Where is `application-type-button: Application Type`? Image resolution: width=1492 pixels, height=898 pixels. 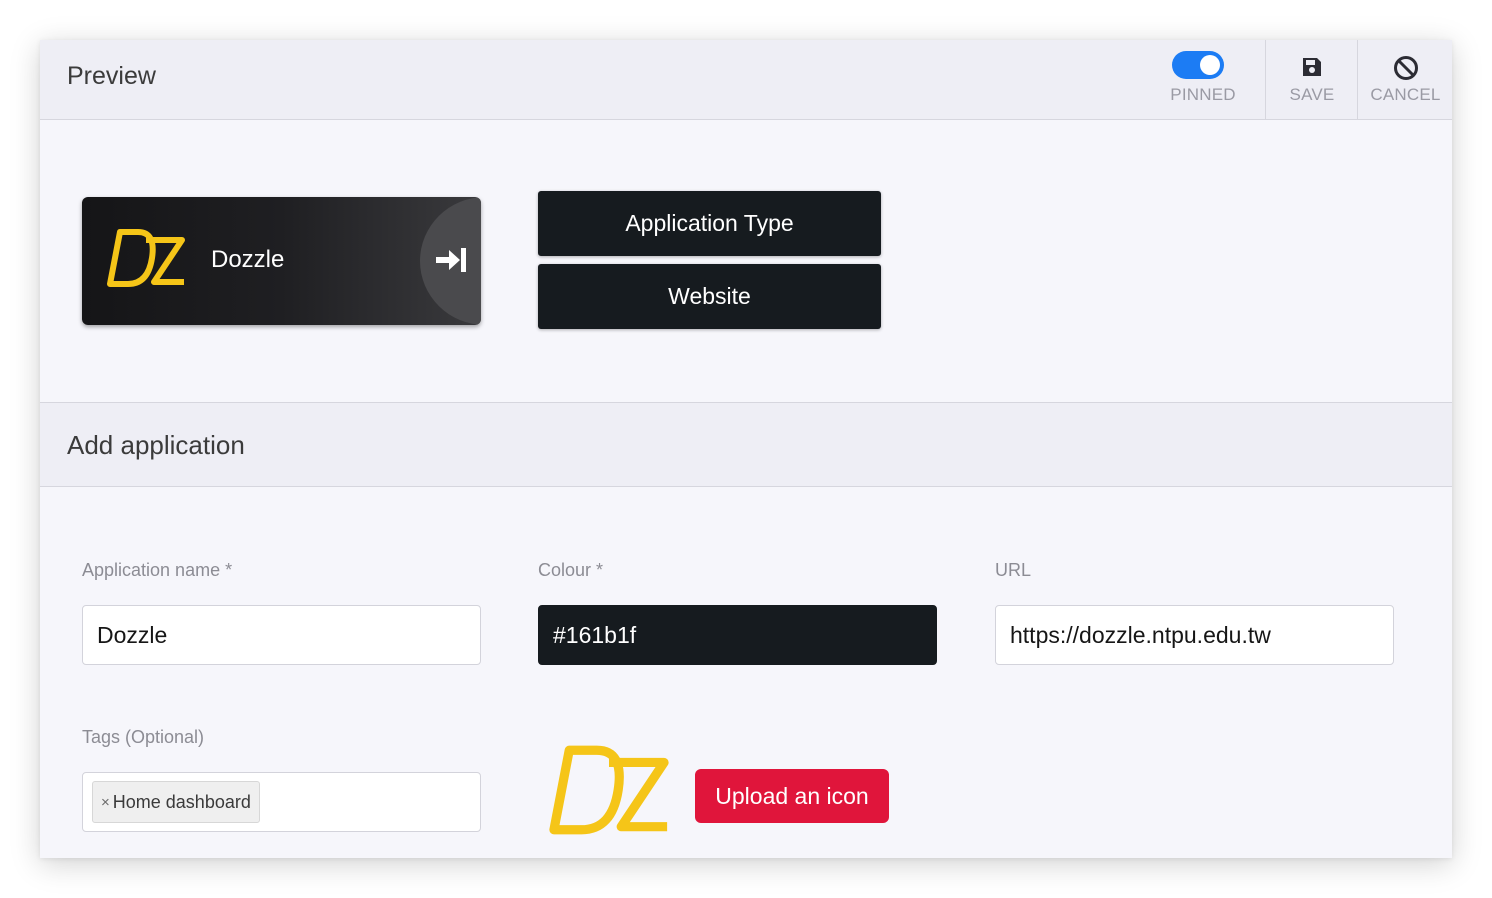 application-type-button: Application Type is located at coordinates (709, 223).